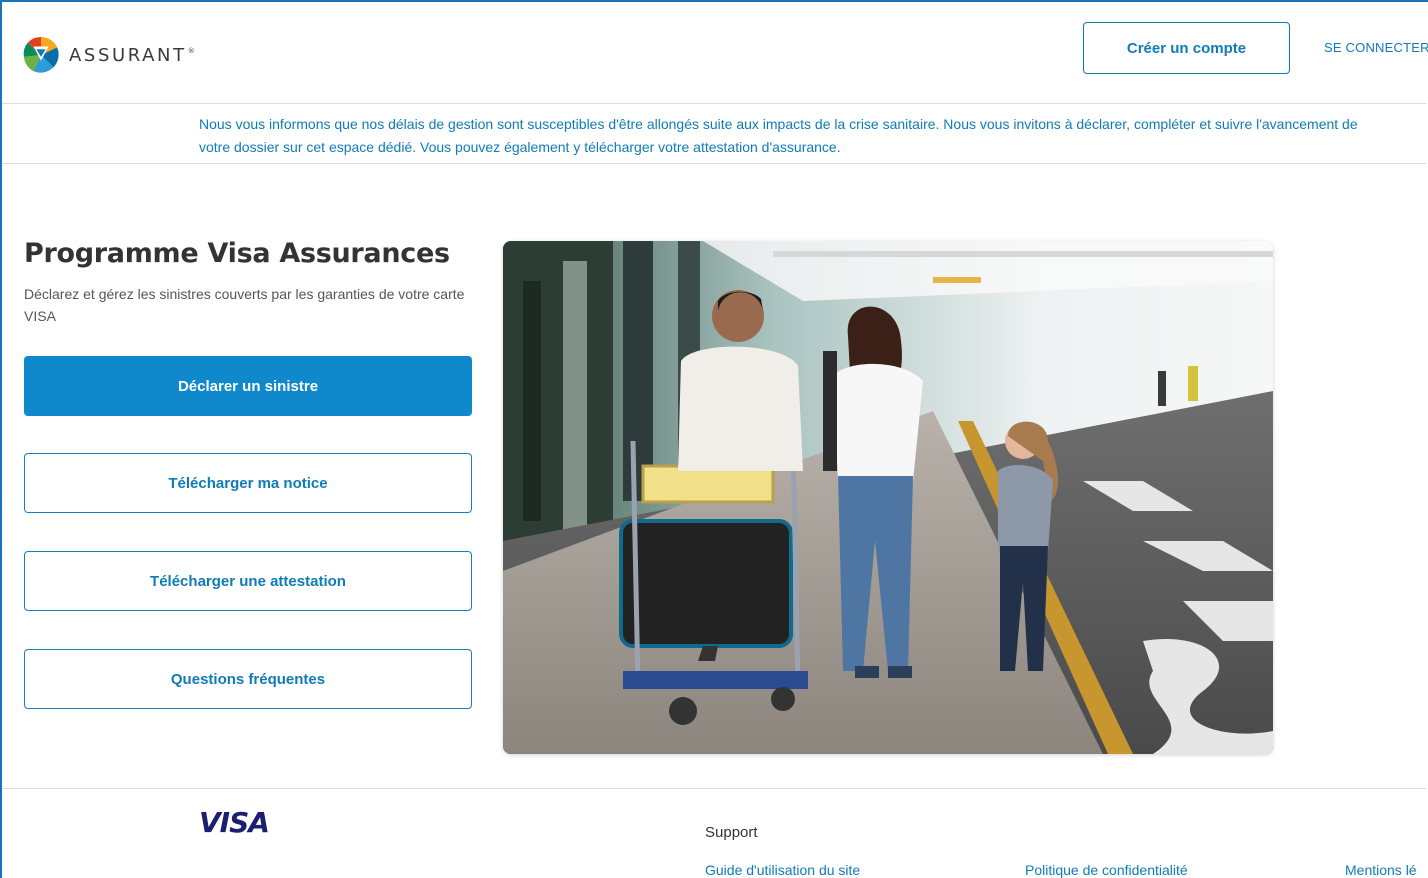 This screenshot has height=878, width=1428. I want to click on declare-claim-button: Déclarer un sinistre, so click(248, 386).